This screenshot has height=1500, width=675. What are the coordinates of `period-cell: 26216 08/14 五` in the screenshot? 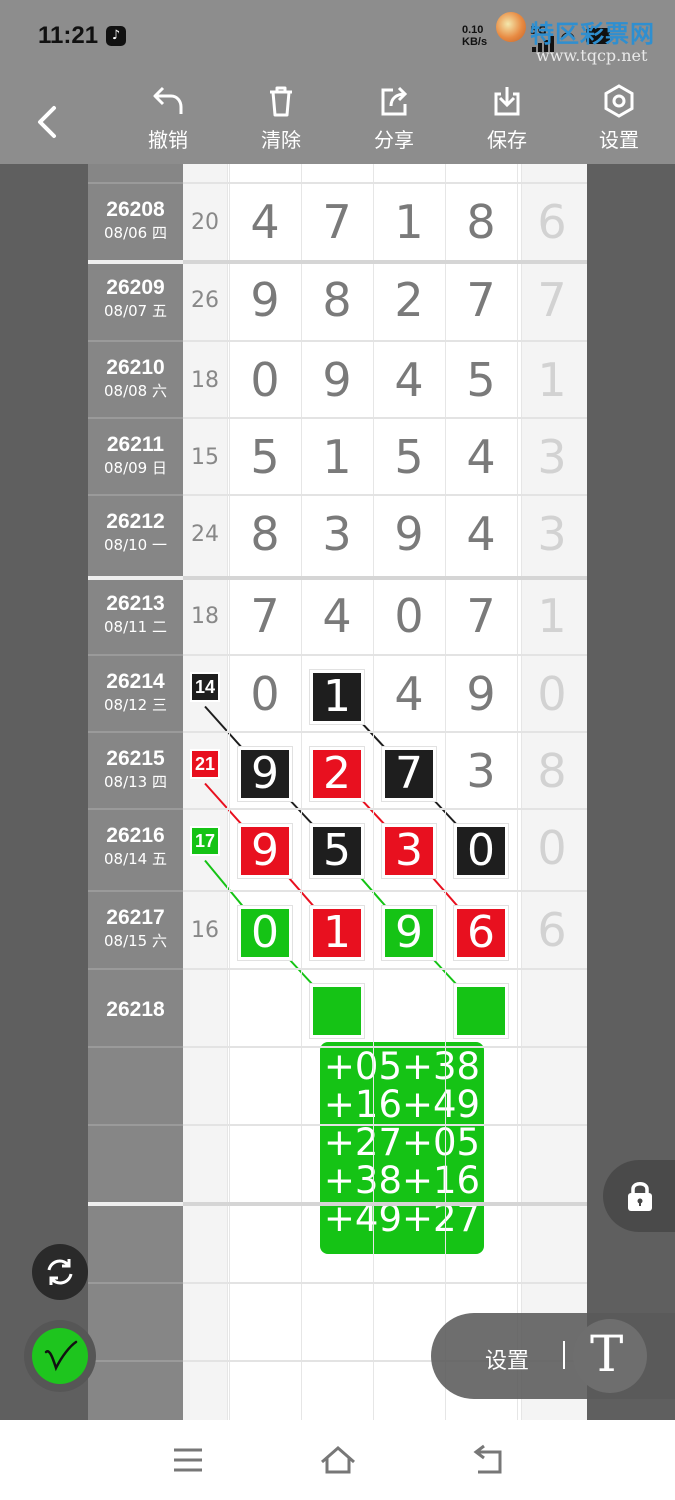 It's located at (135, 846).